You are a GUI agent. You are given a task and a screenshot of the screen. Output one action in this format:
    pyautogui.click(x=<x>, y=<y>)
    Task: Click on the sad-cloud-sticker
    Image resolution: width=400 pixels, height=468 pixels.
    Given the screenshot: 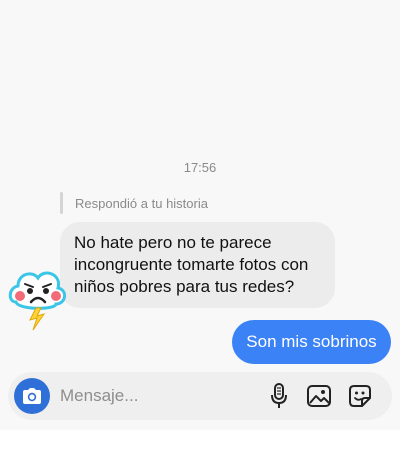 What is the action you would take?
    pyautogui.click(x=38, y=297)
    